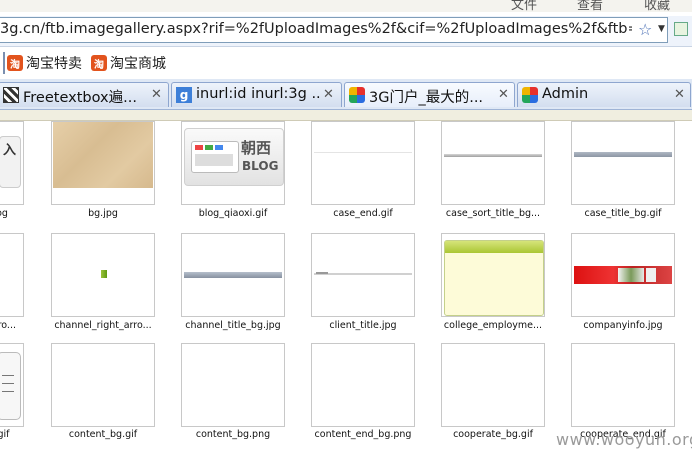  I want to click on red-banner-image, so click(623, 275).